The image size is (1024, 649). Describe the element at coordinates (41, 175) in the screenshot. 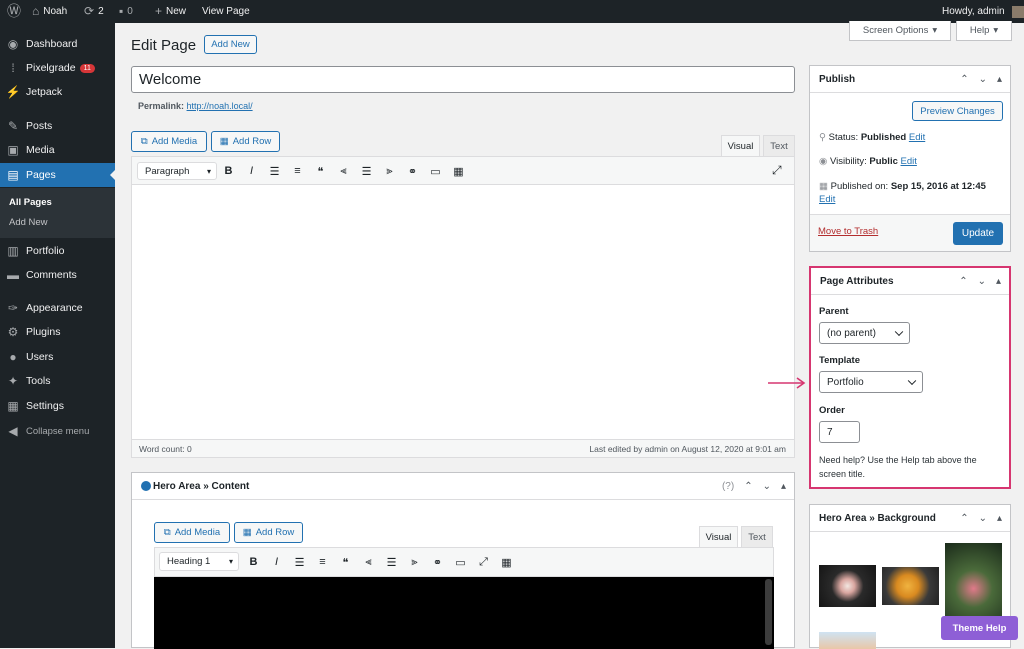

I see `menu-item-label: Pages` at that location.